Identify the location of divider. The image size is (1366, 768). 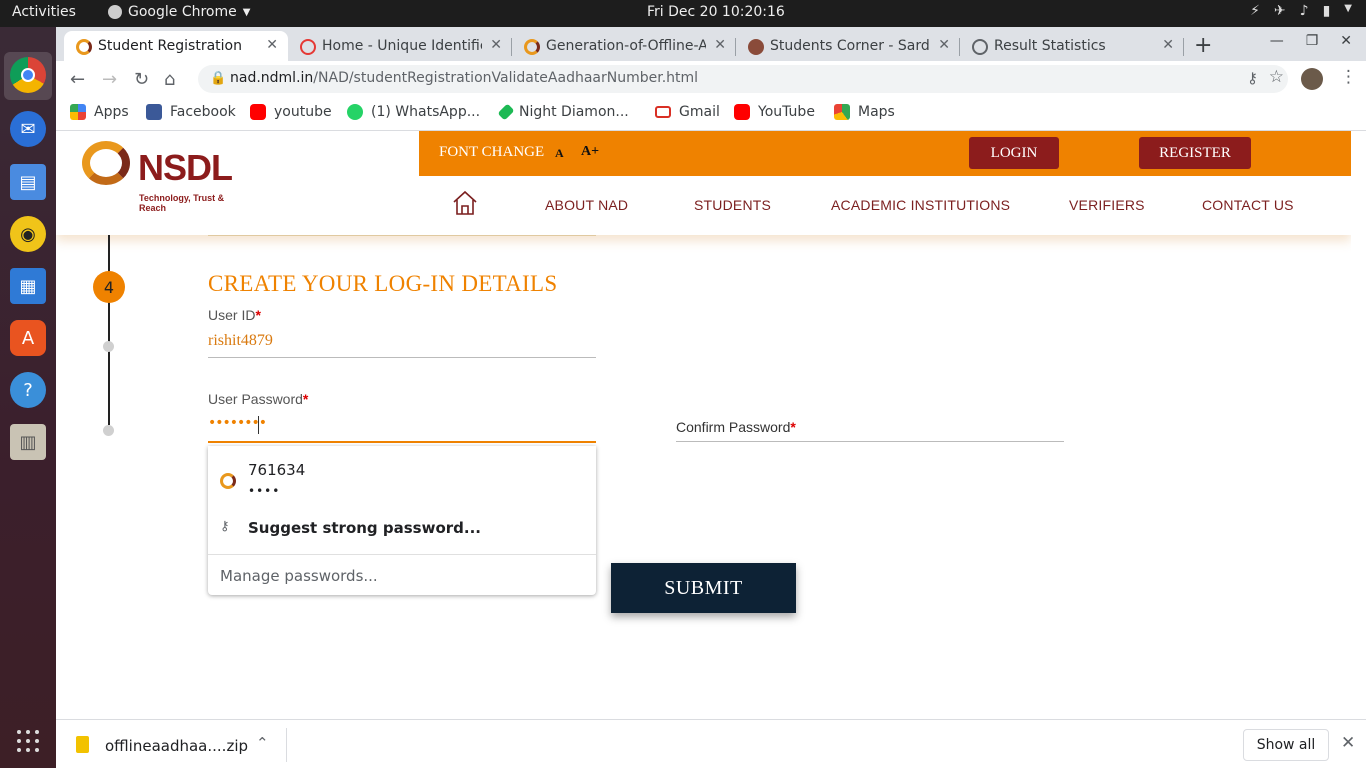
(286, 745).